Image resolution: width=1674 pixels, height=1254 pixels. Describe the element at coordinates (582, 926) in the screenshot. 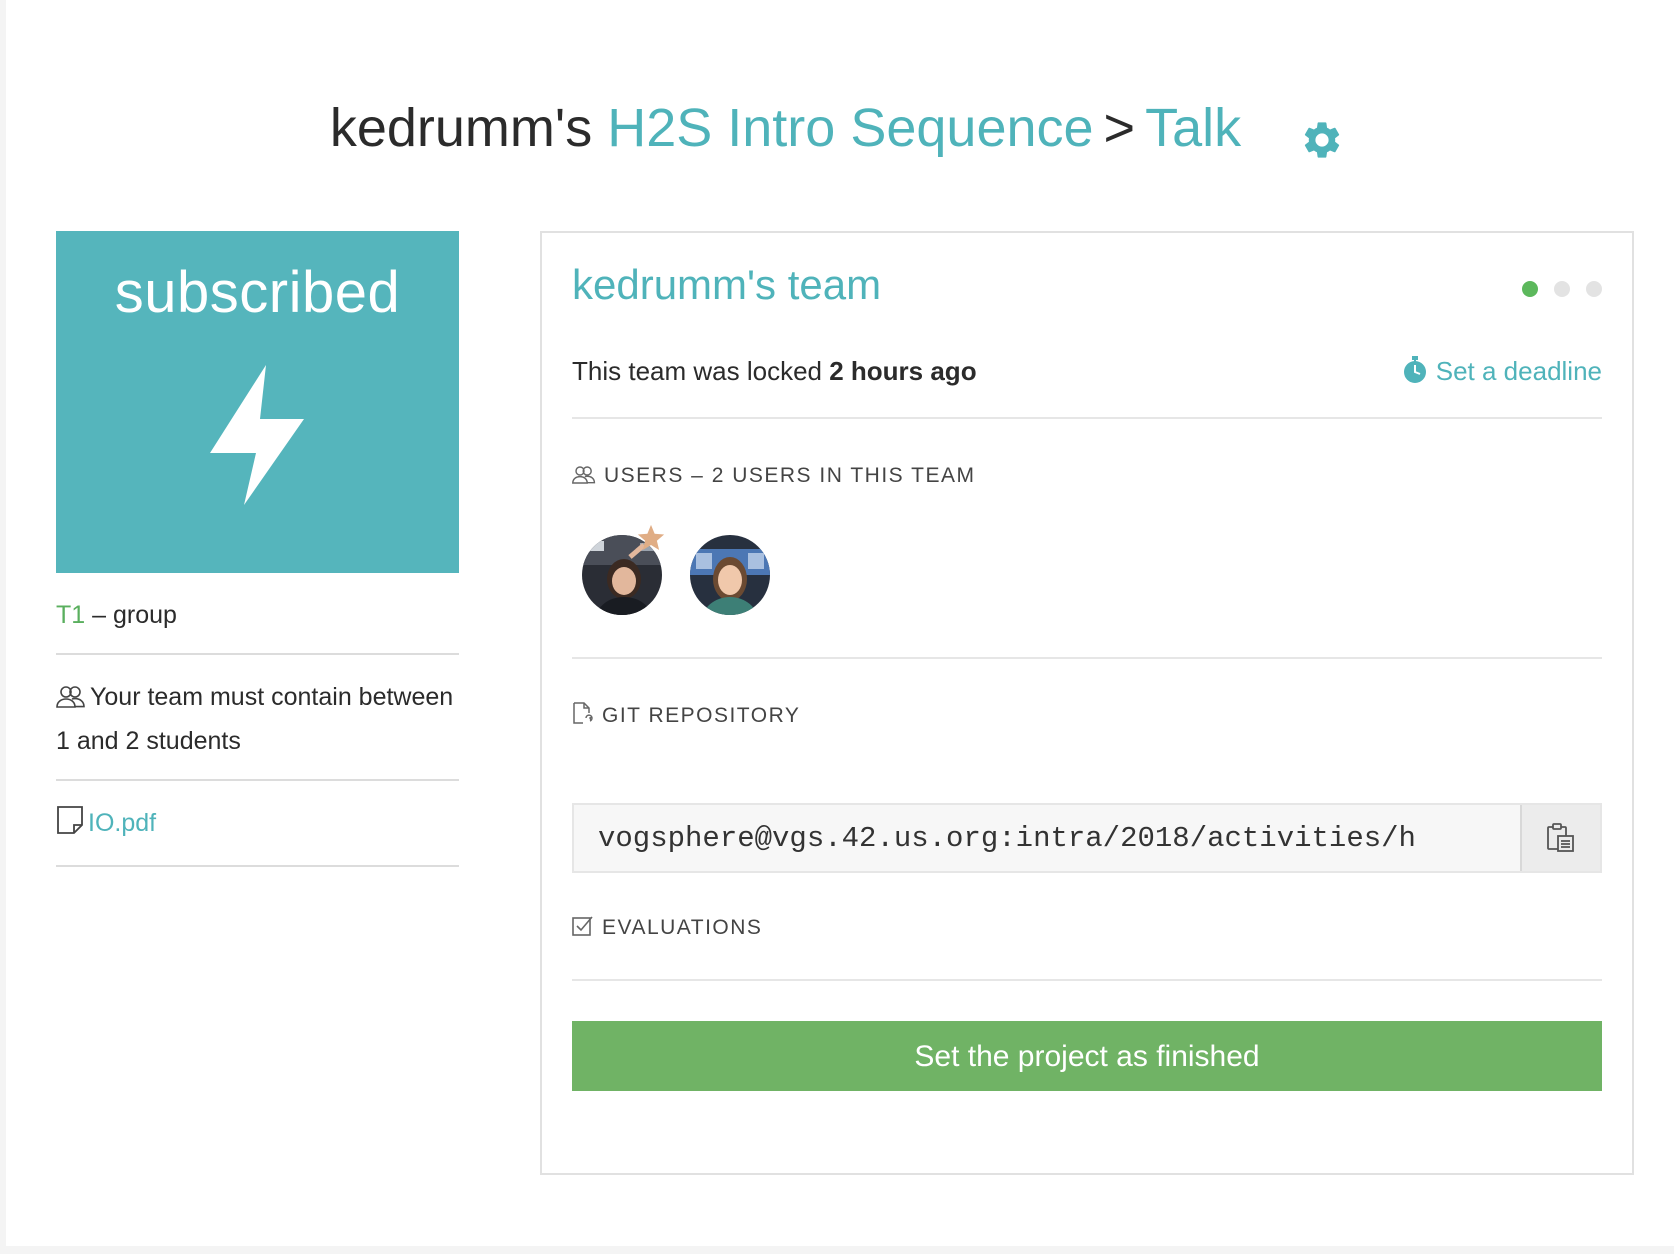

I see `checkbox-icon` at that location.